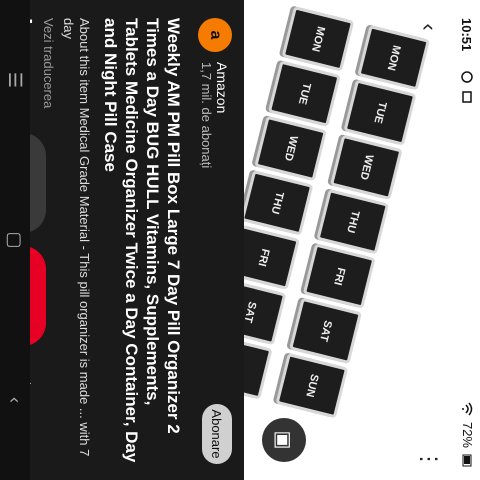  I want to click on visual-search-button: ▣, so click(284, 440).